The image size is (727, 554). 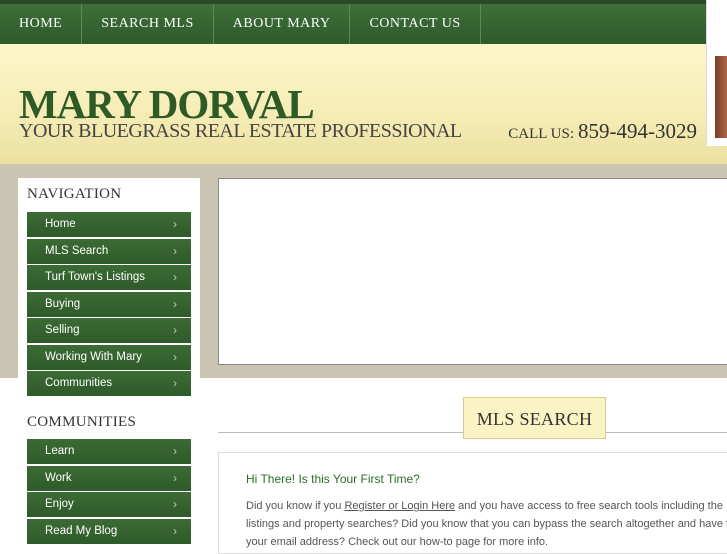 What do you see at coordinates (109, 478) in the screenshot?
I see `sidebar-item-work: Work ›` at bounding box center [109, 478].